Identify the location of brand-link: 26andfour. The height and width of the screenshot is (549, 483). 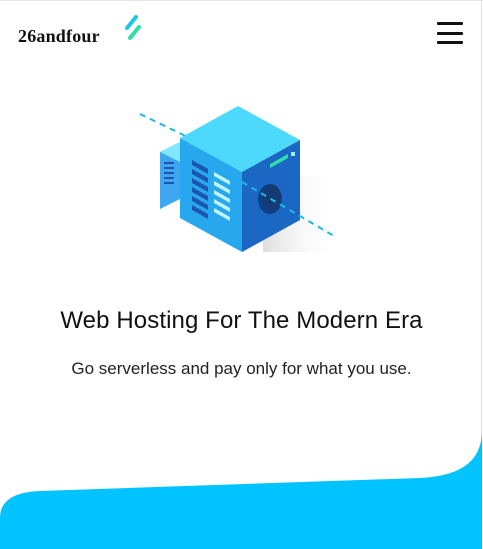
(80, 34).